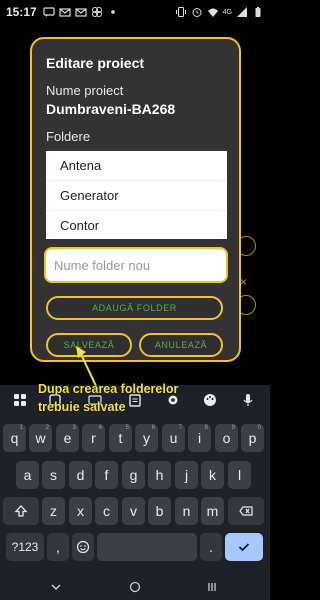 The width and height of the screenshot is (320, 600). I want to click on network-type: 4G, so click(227, 12).